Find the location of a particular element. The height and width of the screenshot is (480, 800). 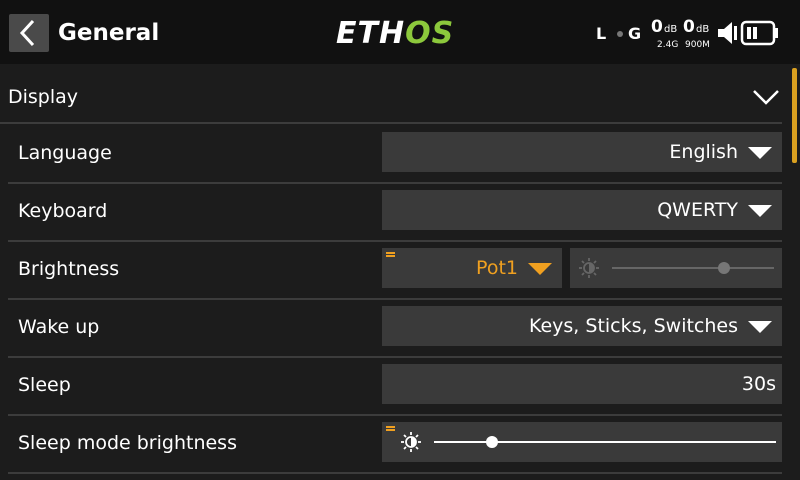

section-label: Display is located at coordinates (43, 97).